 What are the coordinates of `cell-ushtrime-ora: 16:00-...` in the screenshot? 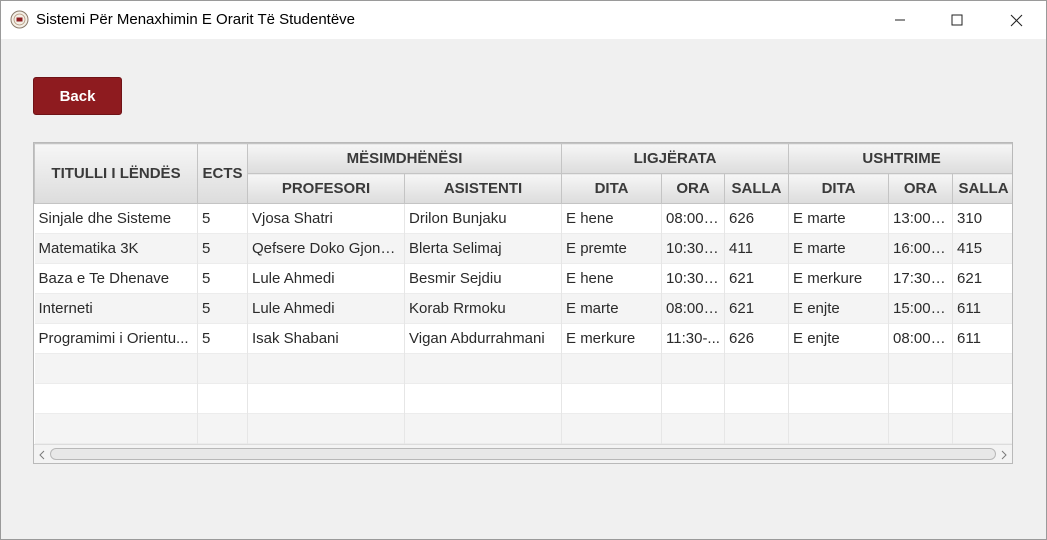 It's located at (921, 248).